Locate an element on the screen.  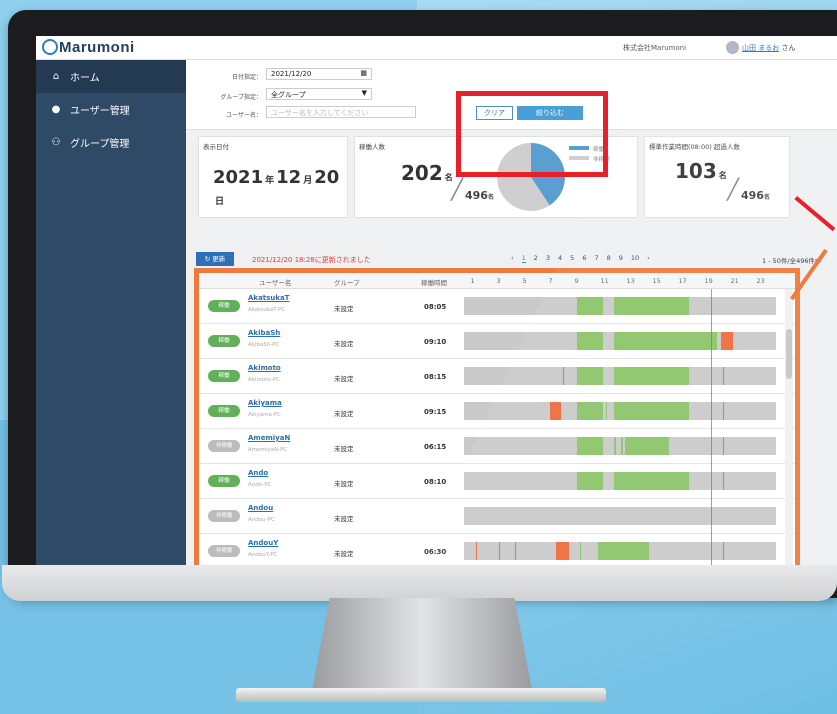
table-row: 稼働 AkatsukaT AkatsukaT-PC 未設定 08:05 is located at coordinates (497, 306).